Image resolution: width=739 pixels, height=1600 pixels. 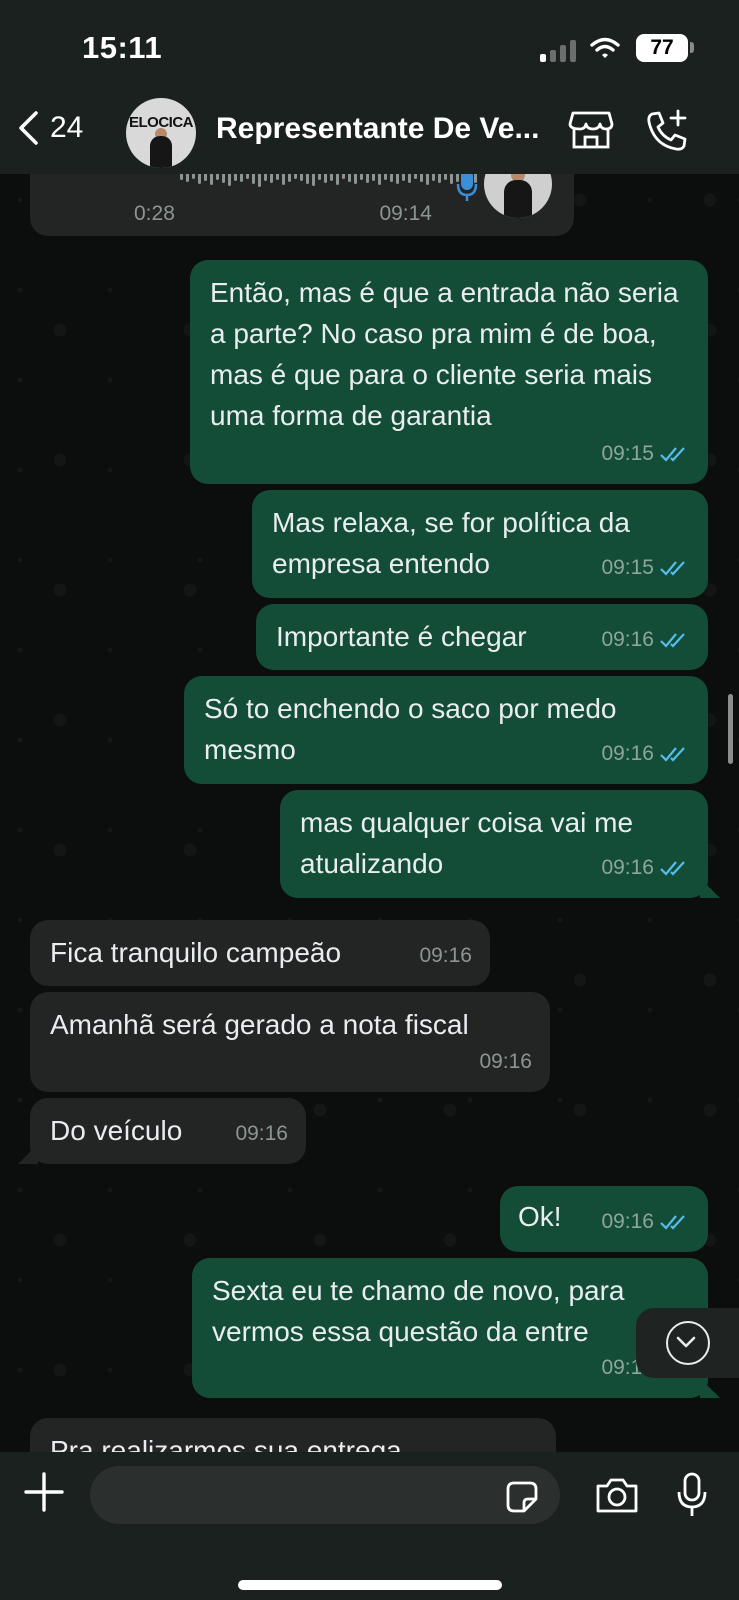 What do you see at coordinates (558, 50) in the screenshot?
I see `cellular-signal-icon` at bounding box center [558, 50].